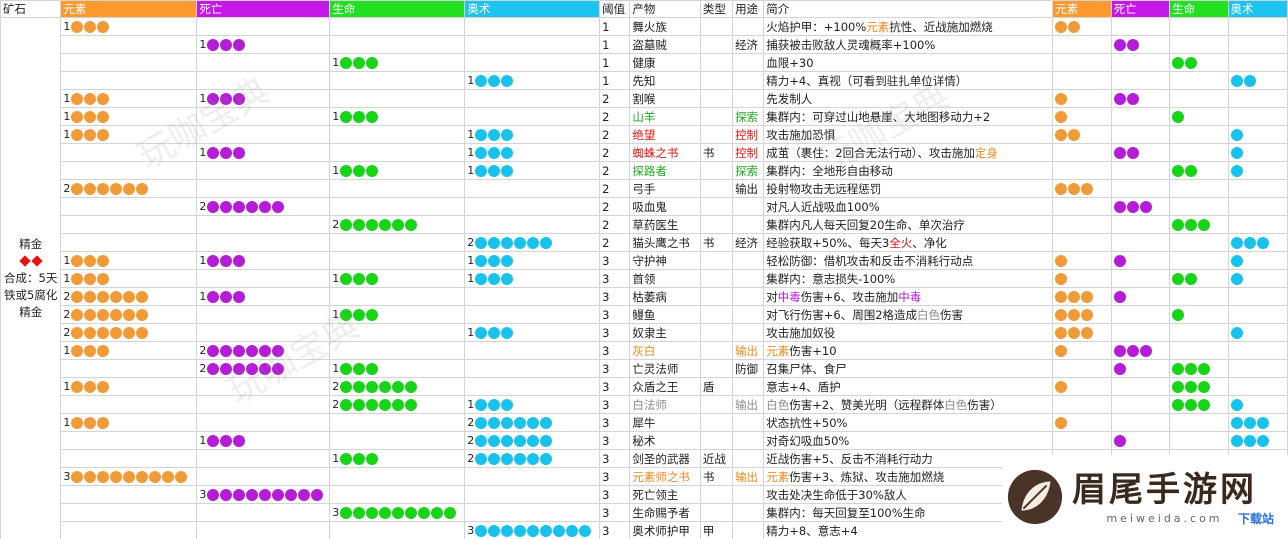  I want to click on arcane-cost-cell, so click(532, 512).